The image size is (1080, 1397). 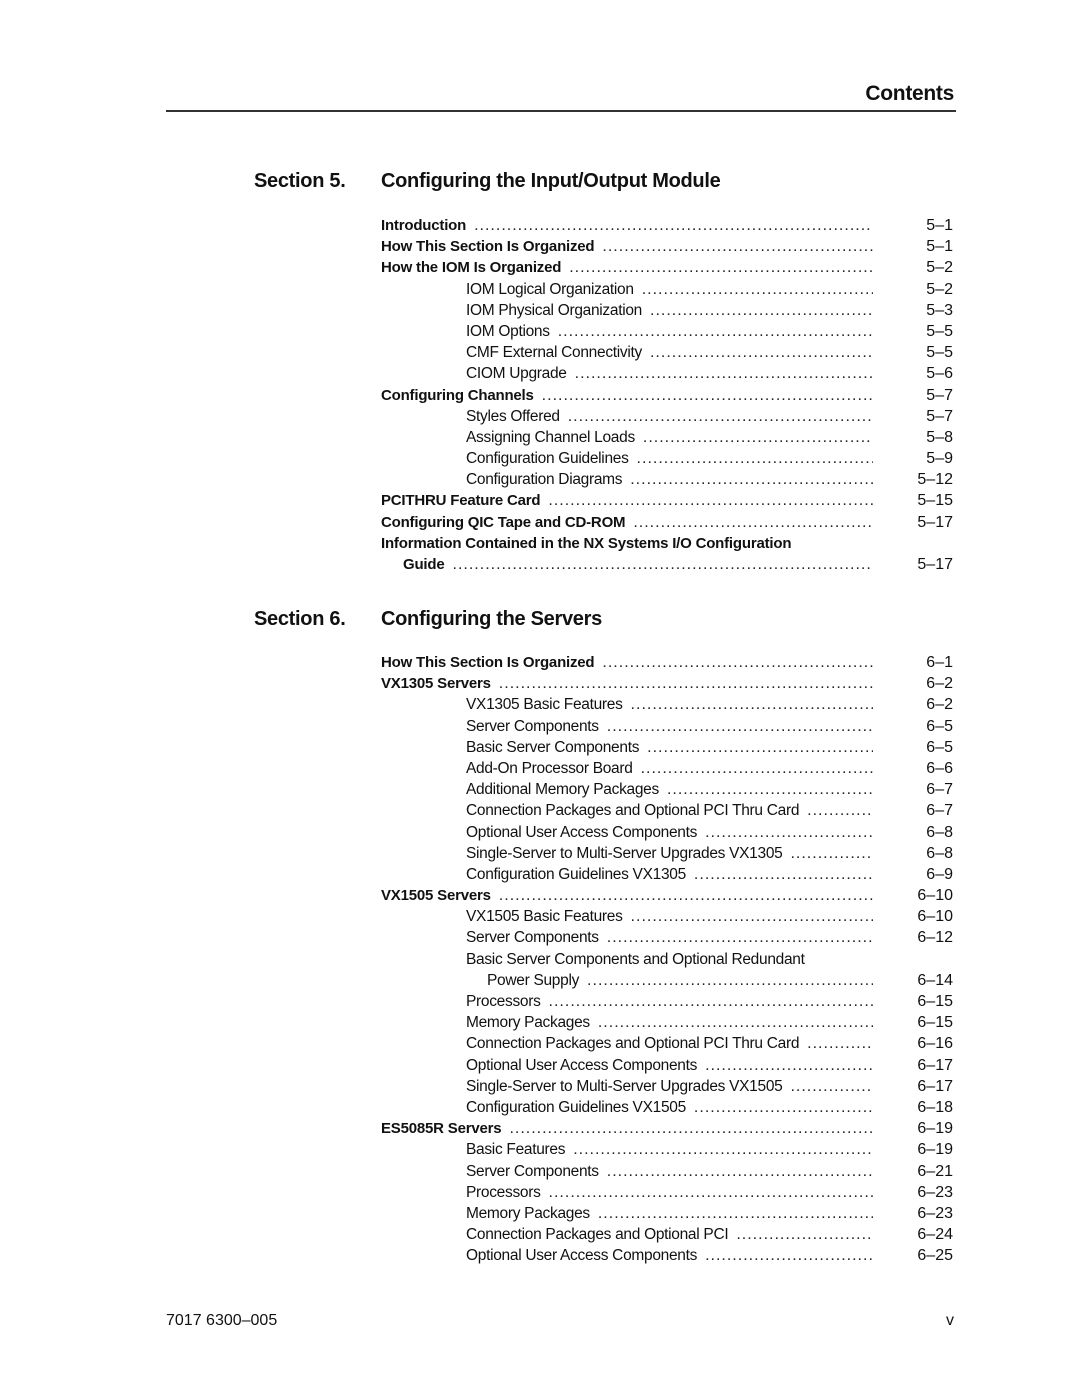 What do you see at coordinates (300, 181) in the screenshot?
I see `section-number: Section 5.` at bounding box center [300, 181].